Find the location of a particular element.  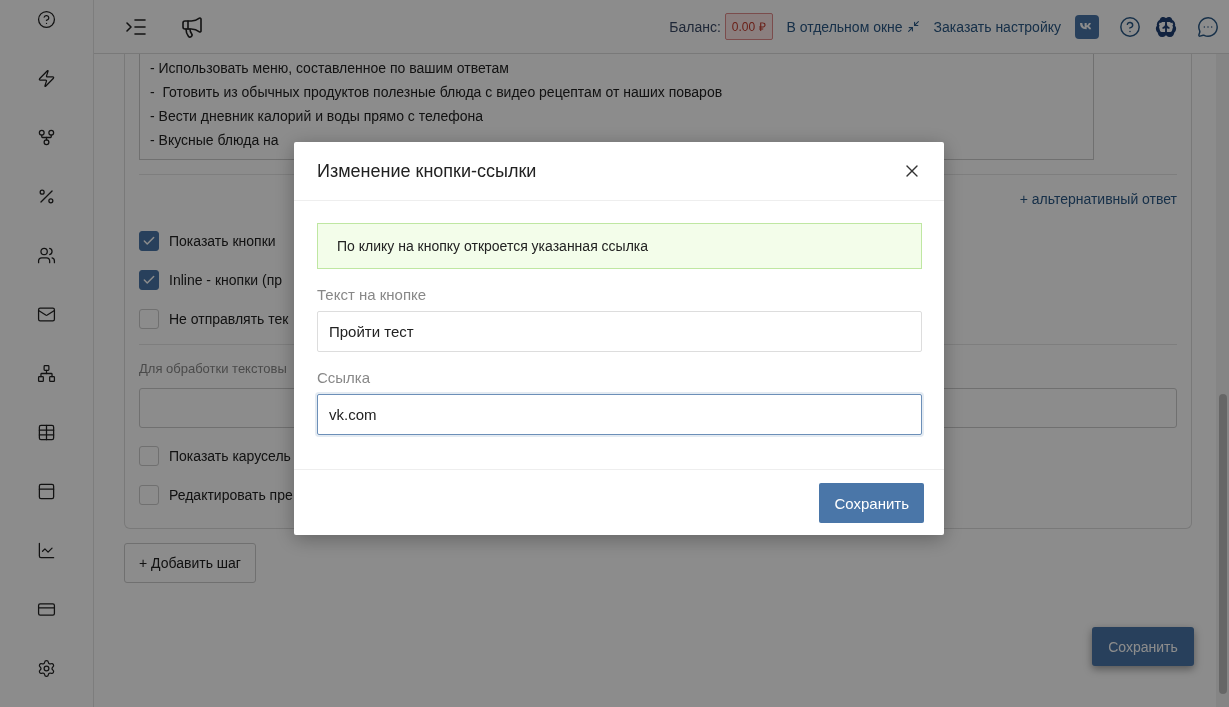

checkbox-label: Показать кнопки is located at coordinates (222, 240).